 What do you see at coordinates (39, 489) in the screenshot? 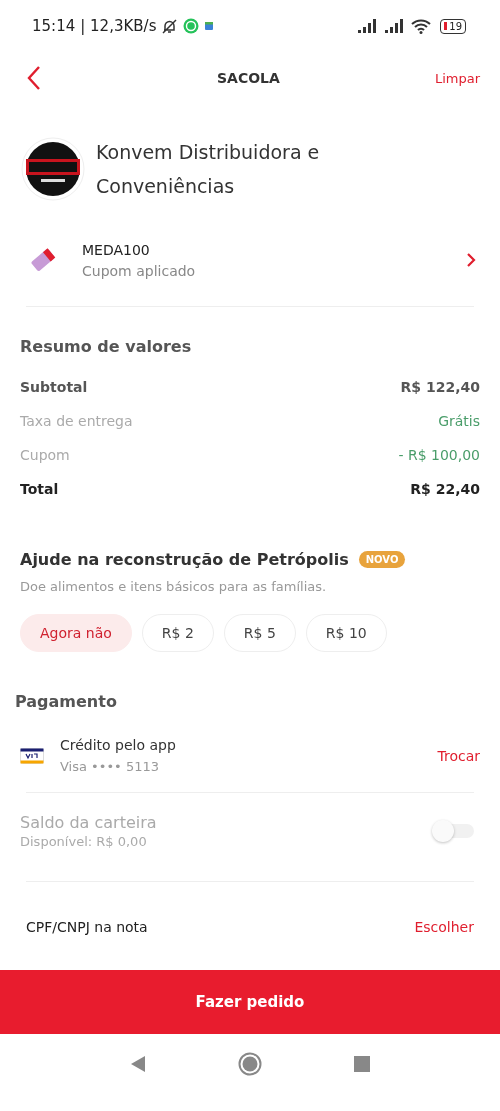
I see `summary-label: Total` at bounding box center [39, 489].